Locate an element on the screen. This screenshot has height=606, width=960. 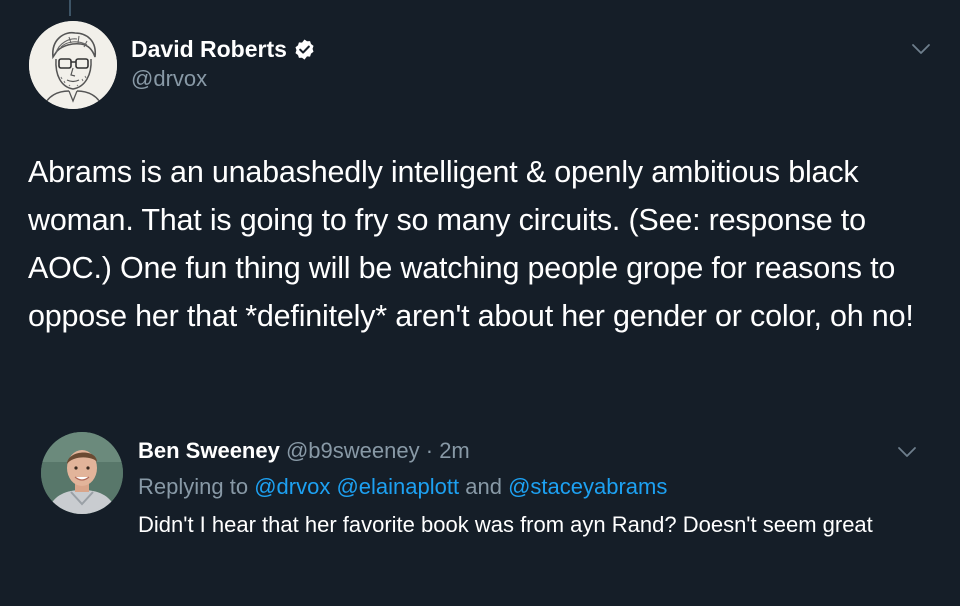
author-avatar is located at coordinates (73, 65).